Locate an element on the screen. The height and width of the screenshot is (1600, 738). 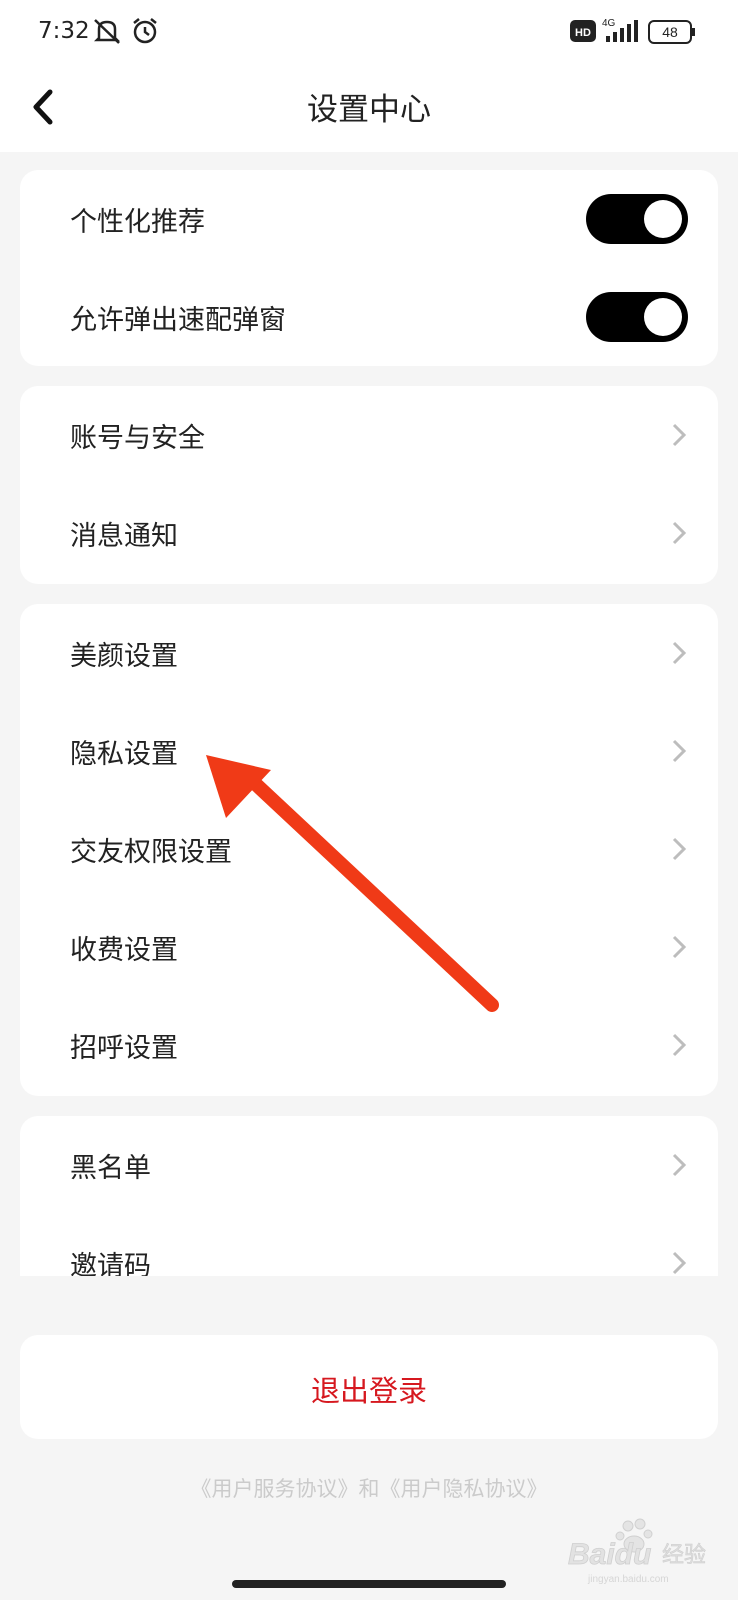
setting-blacklist: 黑名单 is located at coordinates (369, 1165).